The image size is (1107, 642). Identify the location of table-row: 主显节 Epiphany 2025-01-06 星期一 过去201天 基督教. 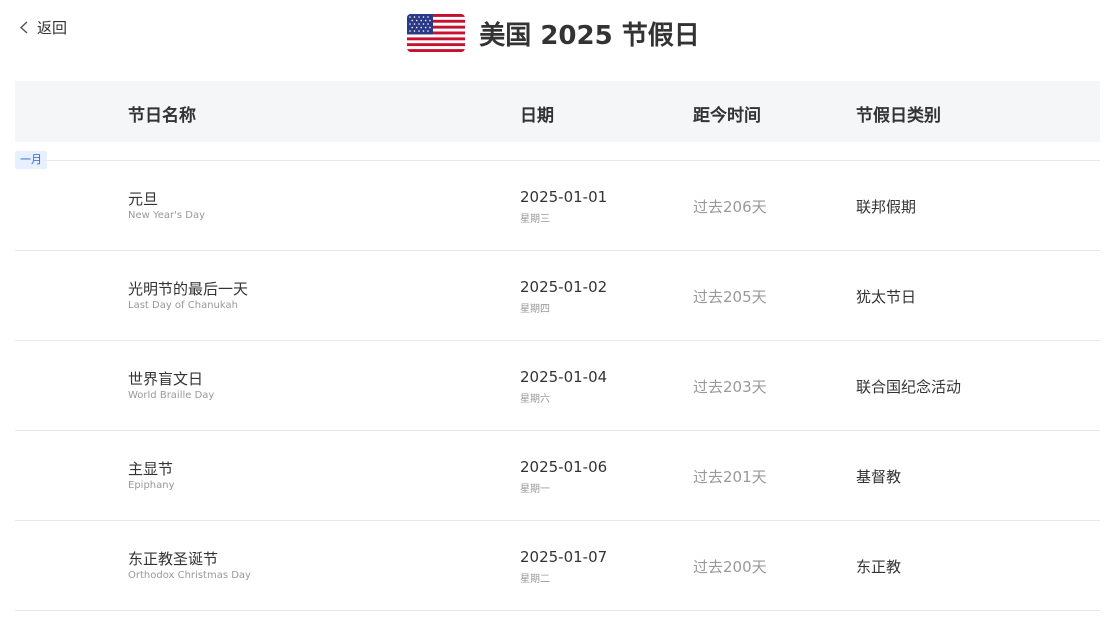
(557, 476).